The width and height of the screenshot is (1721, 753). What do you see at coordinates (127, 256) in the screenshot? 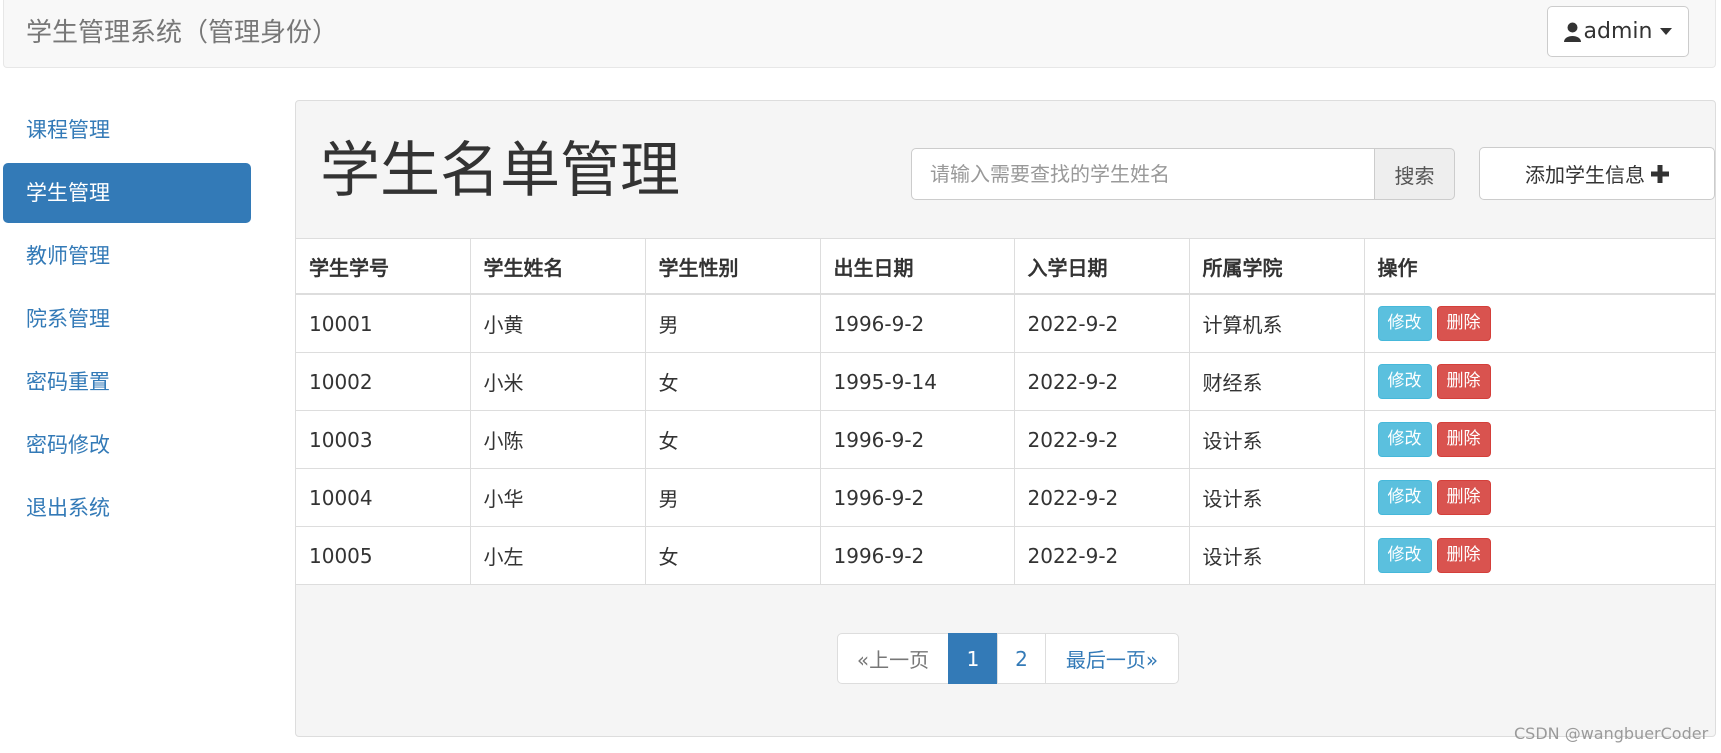
I see `sidebar-item: 教师管理` at bounding box center [127, 256].